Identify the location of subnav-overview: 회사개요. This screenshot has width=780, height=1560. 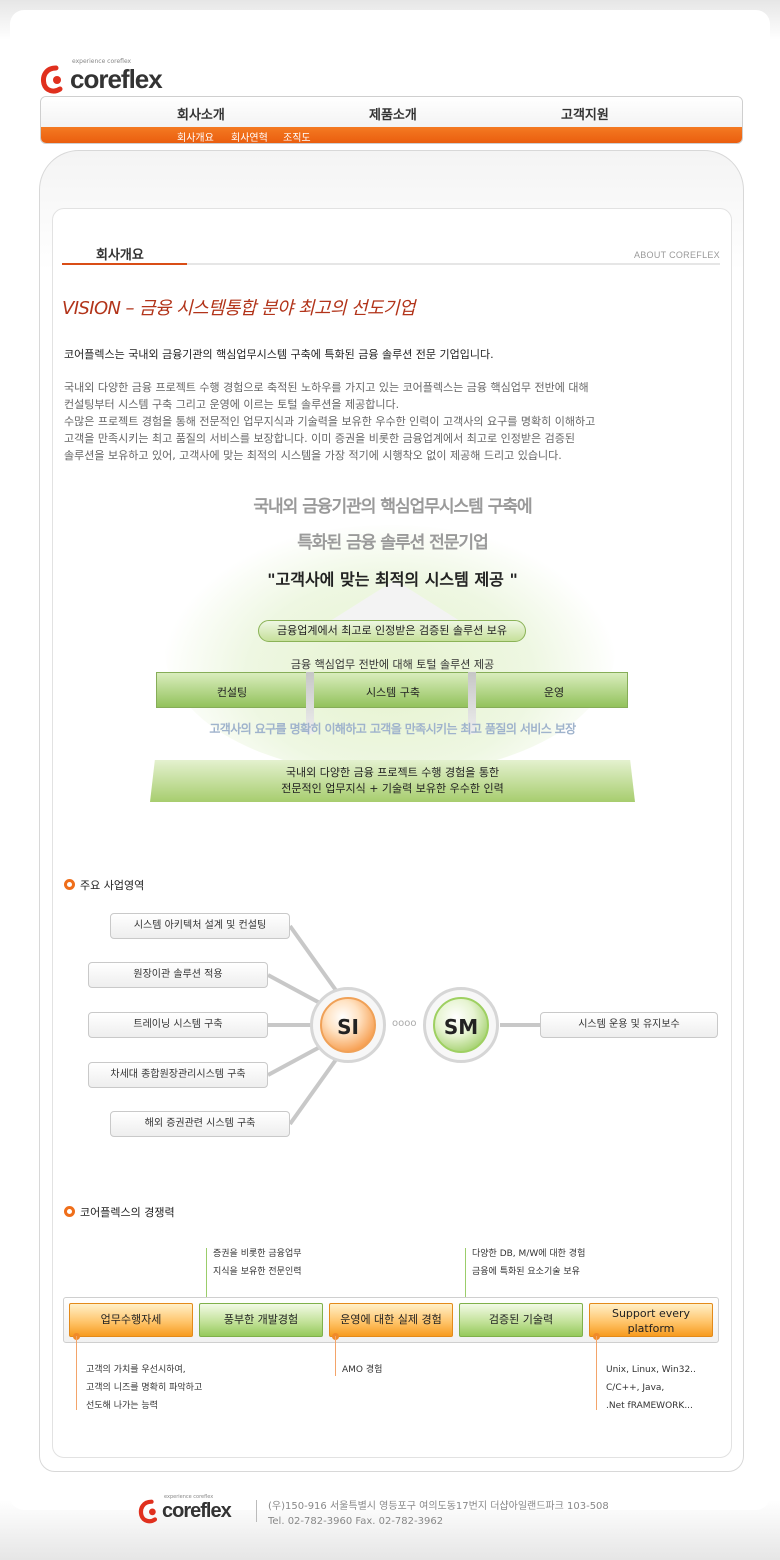
(195, 136).